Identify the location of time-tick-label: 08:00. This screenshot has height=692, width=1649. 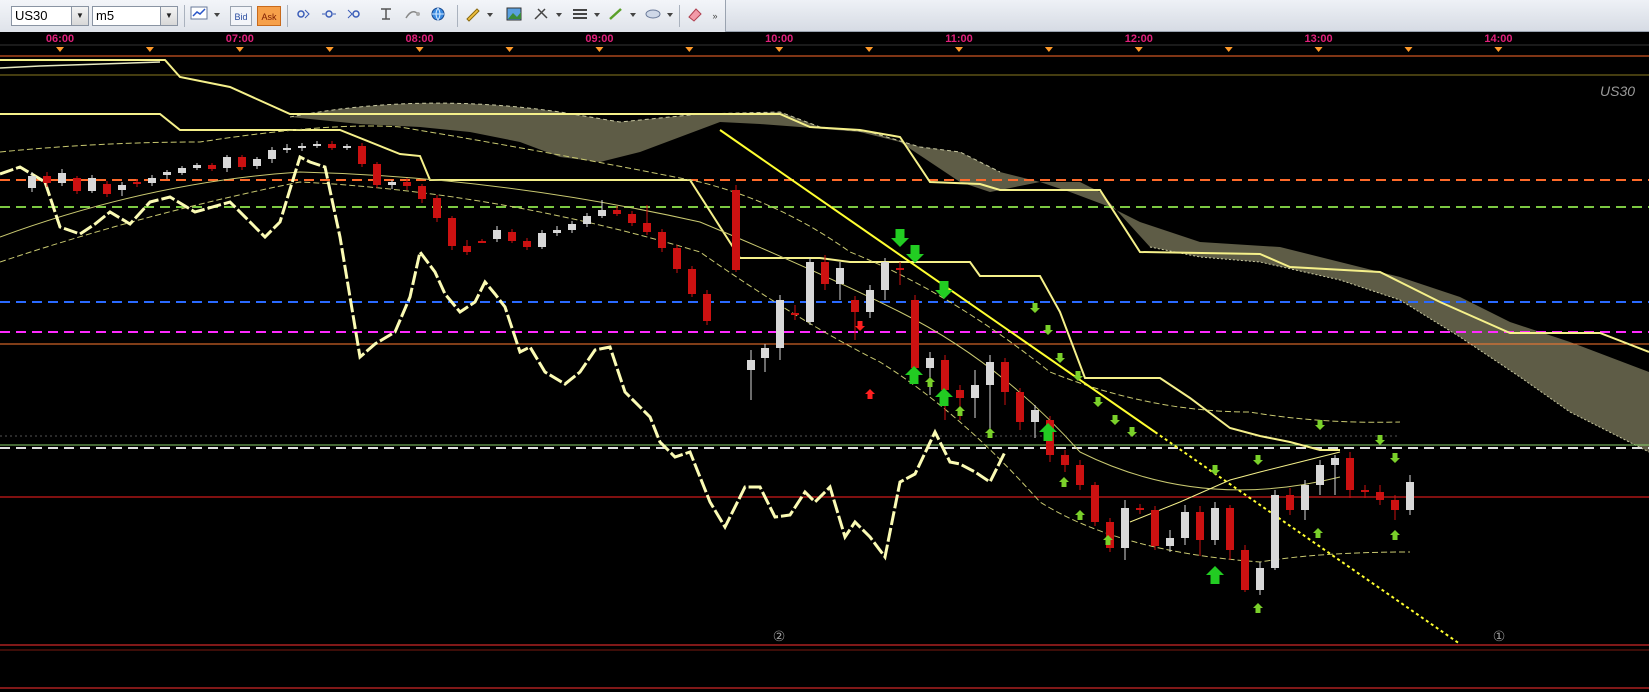
(420, 39).